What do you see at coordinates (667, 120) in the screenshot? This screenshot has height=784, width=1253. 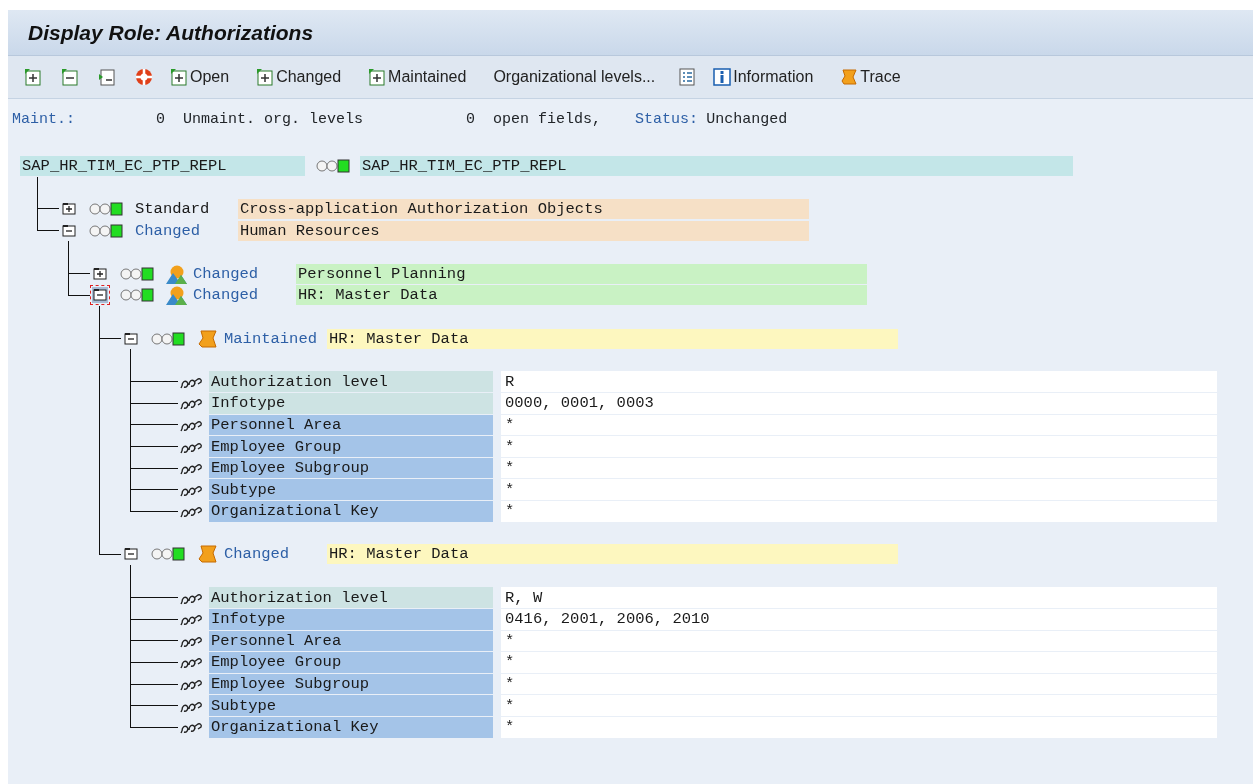 I see `status-label: Status:` at bounding box center [667, 120].